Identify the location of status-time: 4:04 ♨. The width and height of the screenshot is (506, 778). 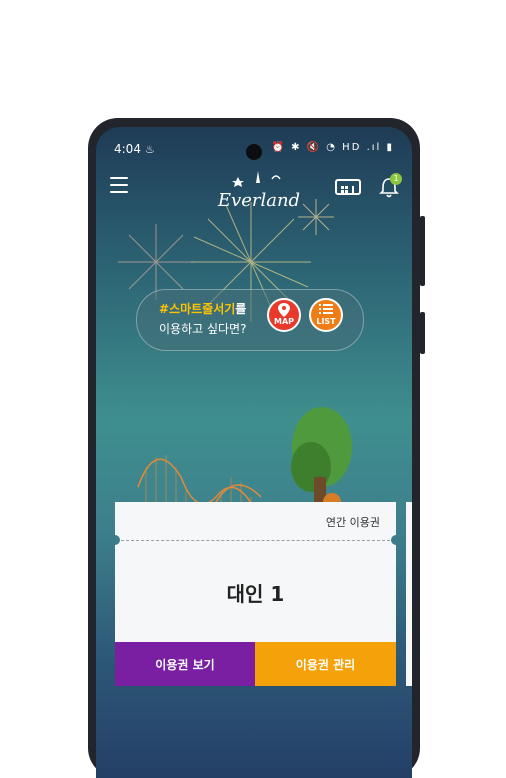
(134, 149).